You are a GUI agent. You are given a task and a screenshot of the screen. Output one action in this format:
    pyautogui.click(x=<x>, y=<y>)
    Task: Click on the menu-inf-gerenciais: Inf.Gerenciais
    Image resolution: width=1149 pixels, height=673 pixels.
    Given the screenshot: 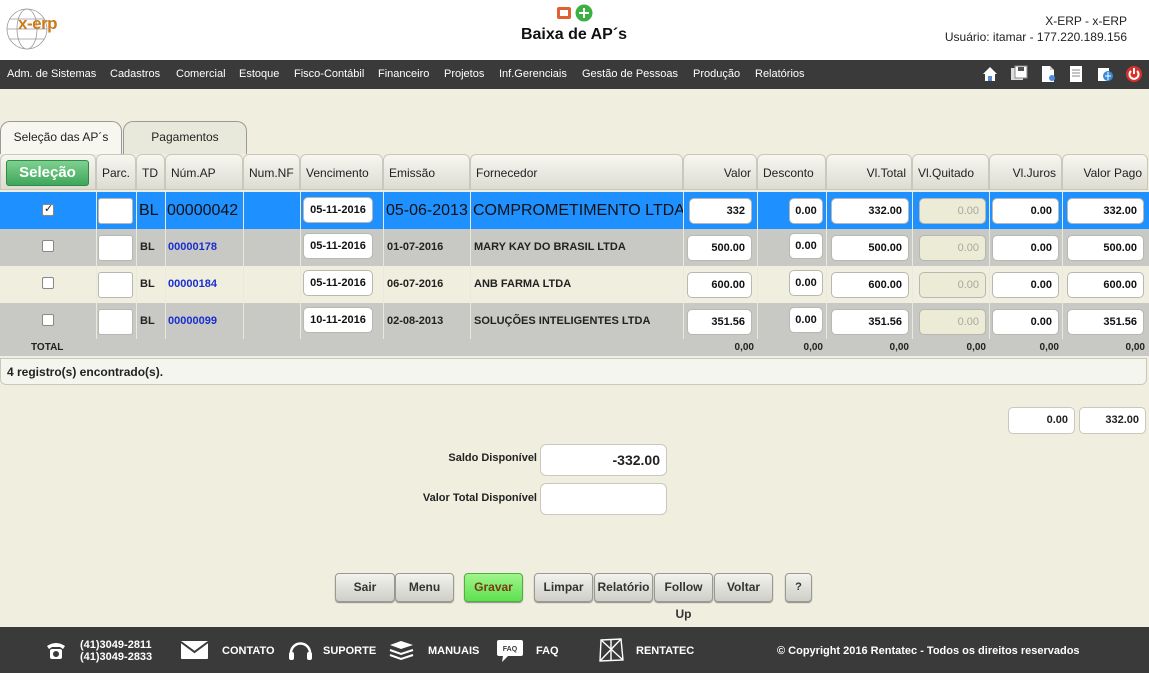 What is the action you would take?
    pyautogui.click(x=533, y=74)
    